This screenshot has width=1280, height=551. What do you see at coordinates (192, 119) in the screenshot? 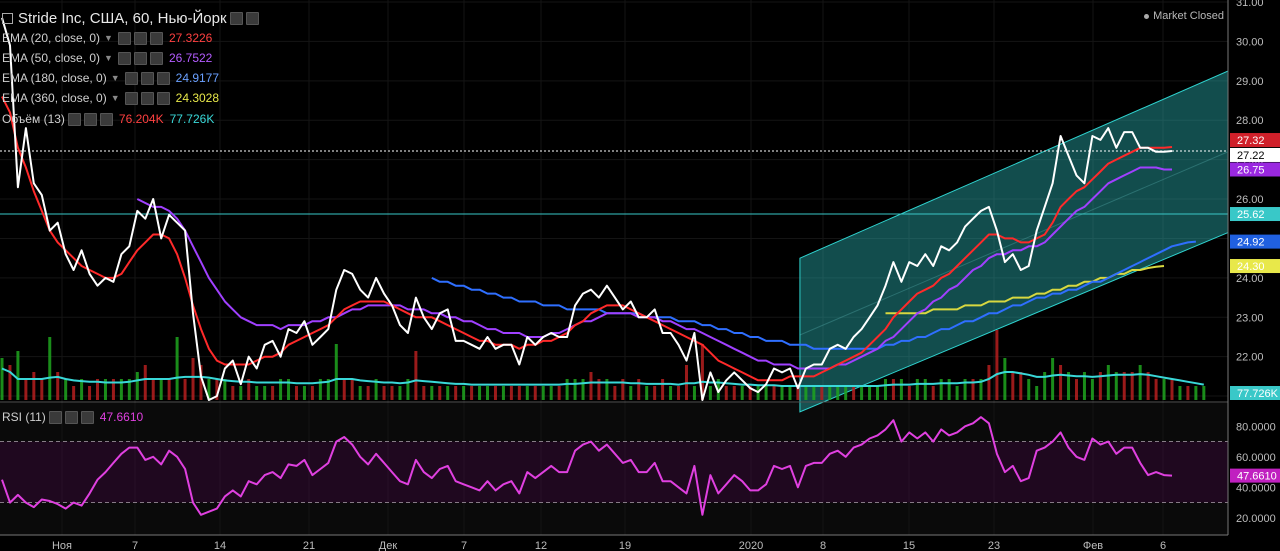
I see `indicator-value-2: 77.726K` at bounding box center [192, 119].